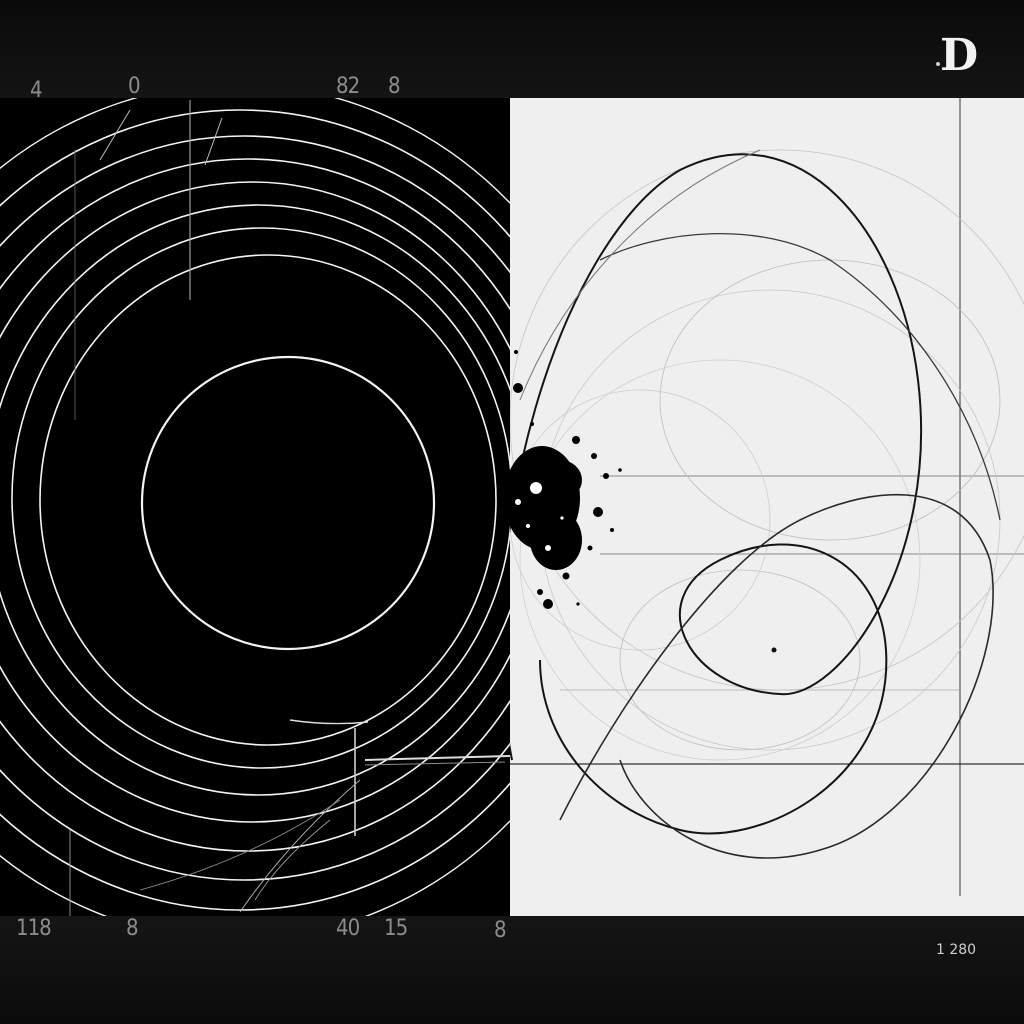  Describe the element at coordinates (394, 86) in the screenshot. I see `top-tick-label: 8` at that location.